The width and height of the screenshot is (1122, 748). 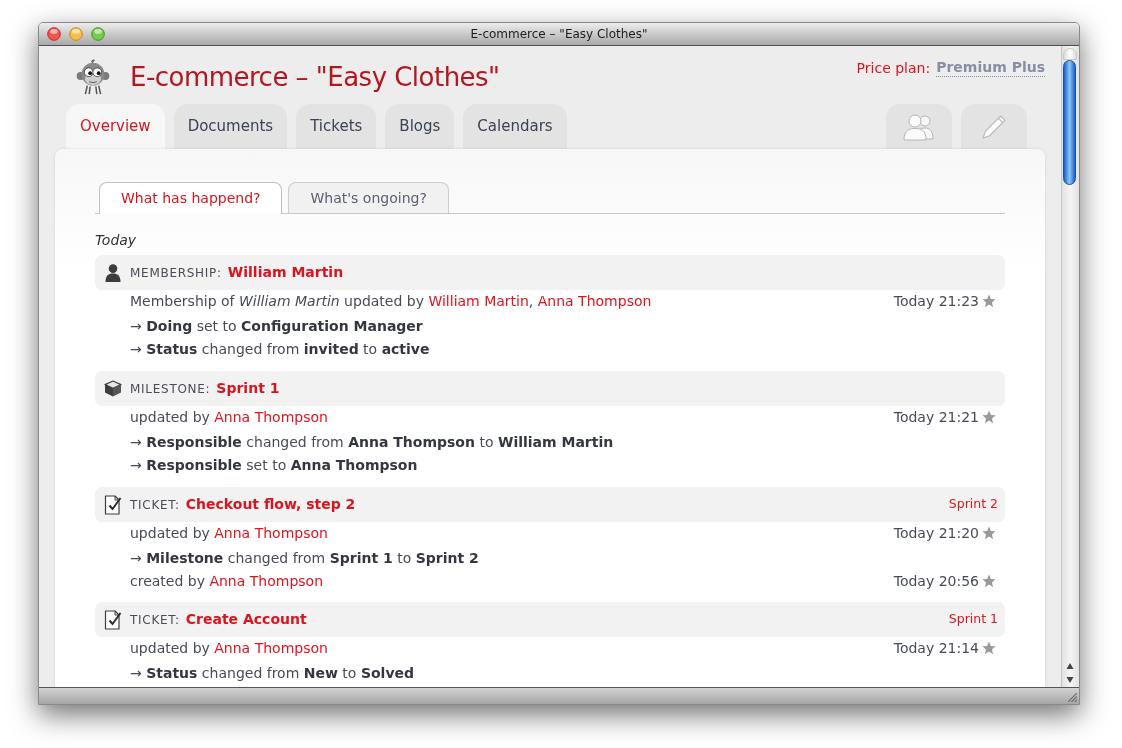 I want to click on monkey-logo-icon, so click(x=93, y=77).